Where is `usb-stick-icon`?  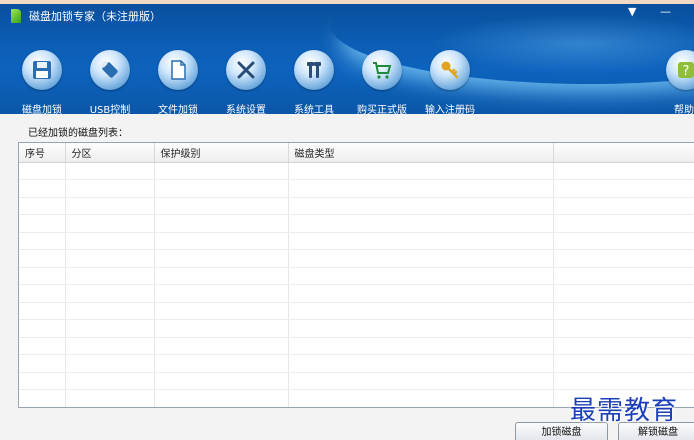
usb-stick-icon is located at coordinates (110, 70).